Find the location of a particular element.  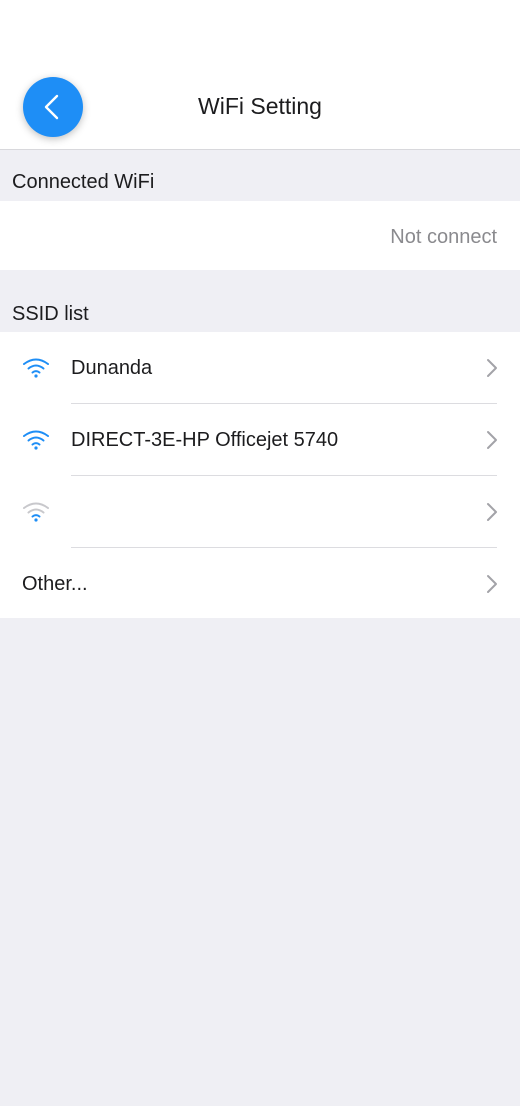

navigation-bar: WiFi Setting is located at coordinates (260, 75).